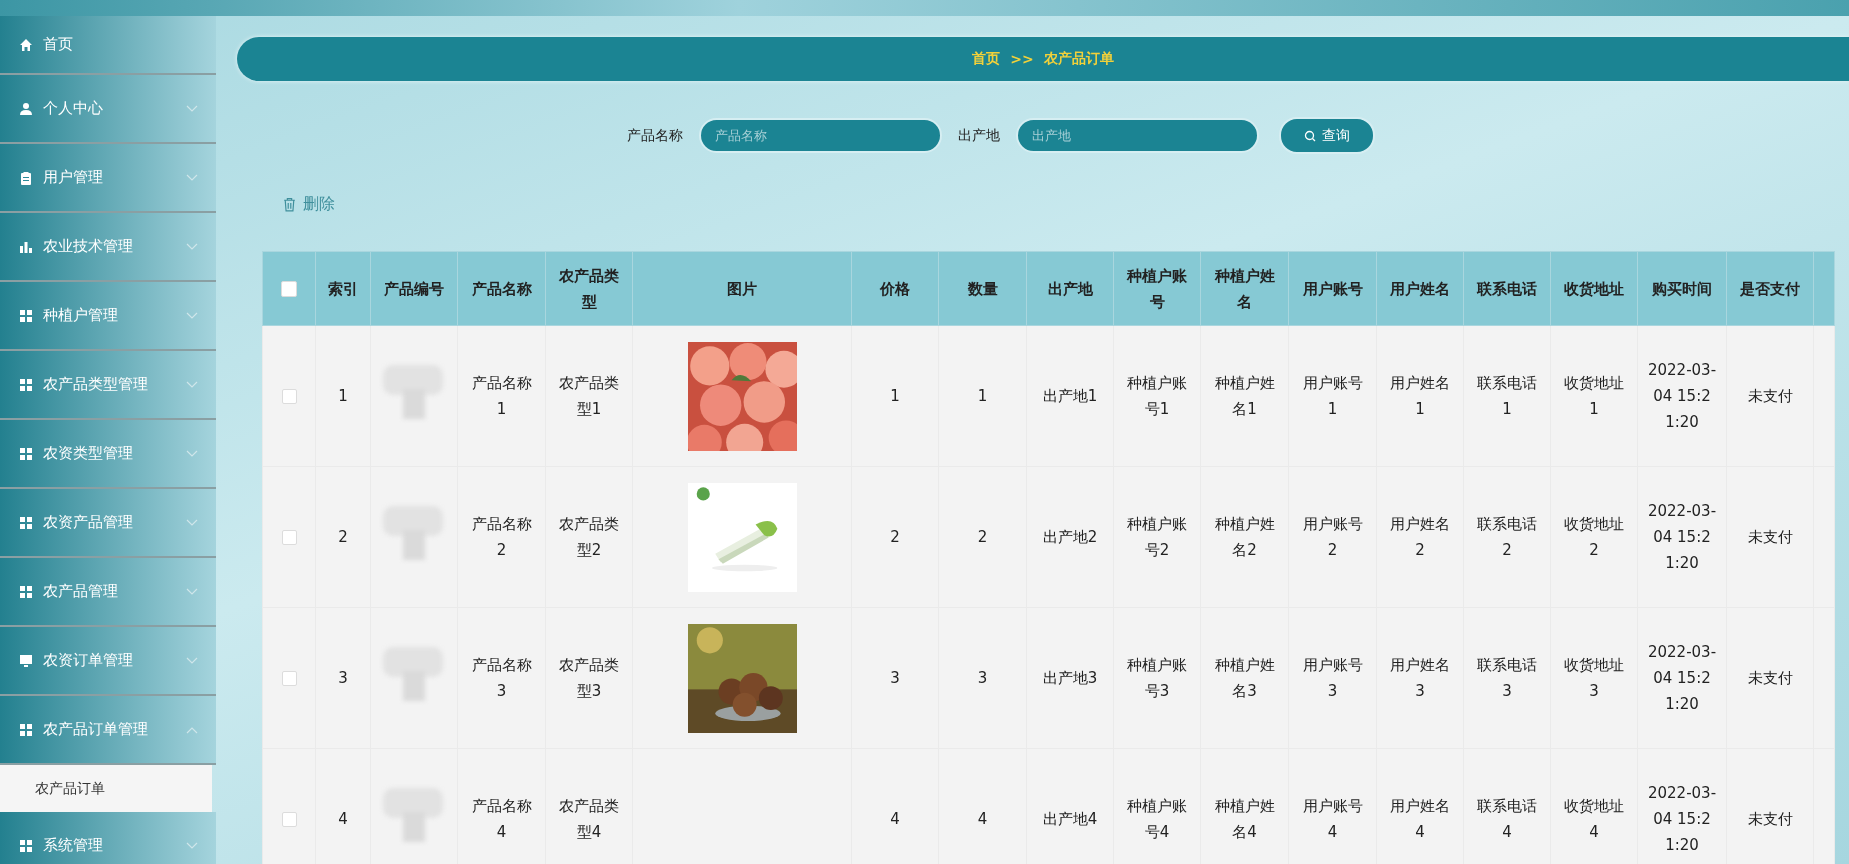 This screenshot has width=1849, height=864. What do you see at coordinates (1157, 537) in the screenshot?
I see `table-cell: 种植户账号2` at bounding box center [1157, 537].